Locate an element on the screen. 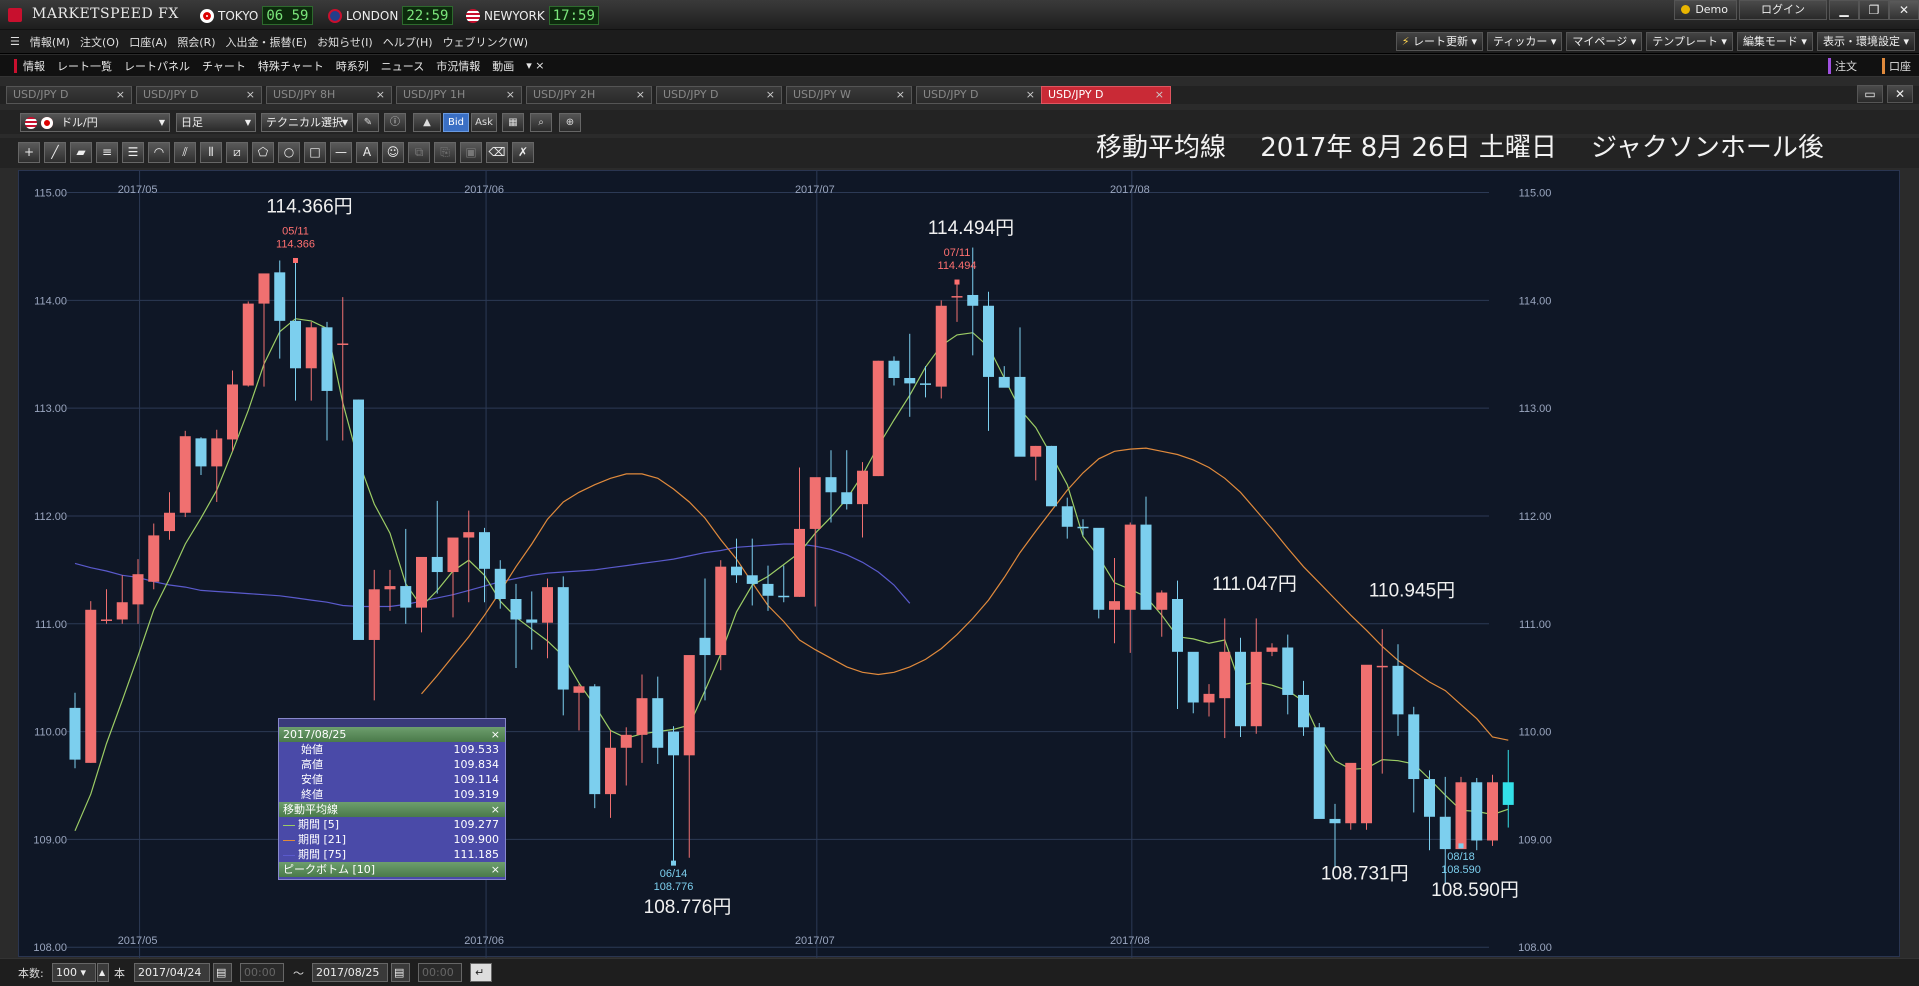 The height and width of the screenshot is (986, 1919). count-up-icon: ▲ is located at coordinates (103, 972).